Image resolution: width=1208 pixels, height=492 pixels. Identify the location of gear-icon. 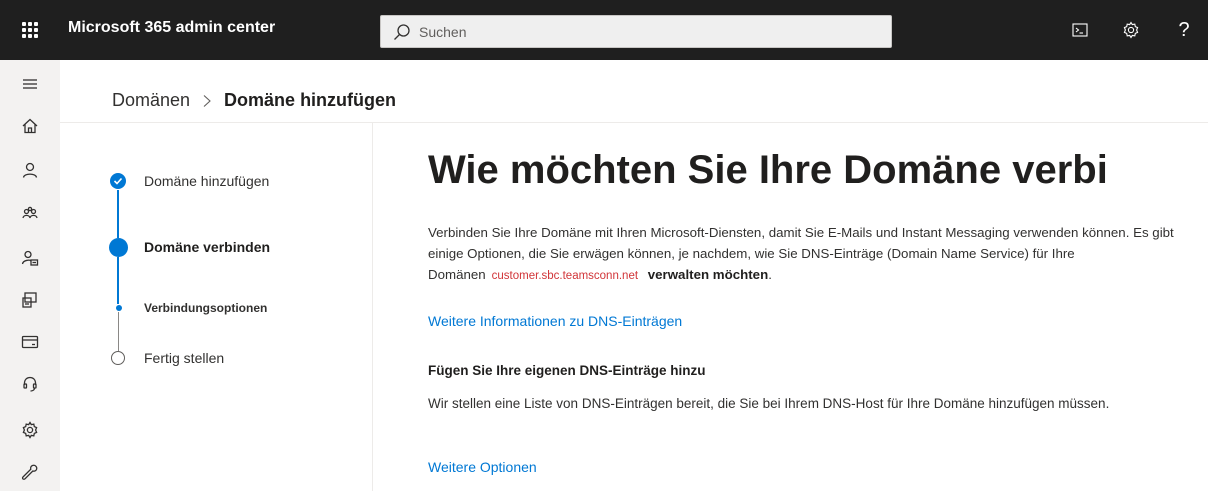
(1131, 30).